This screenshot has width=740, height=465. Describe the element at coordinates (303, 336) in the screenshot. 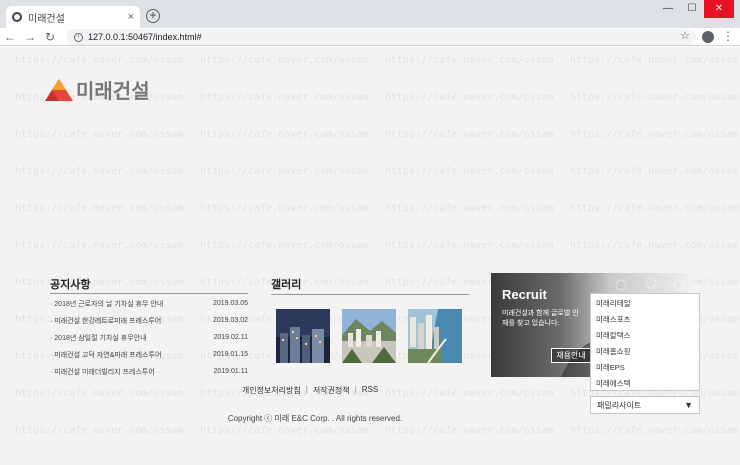

I see `gallery-thumbnail-night-city` at that location.